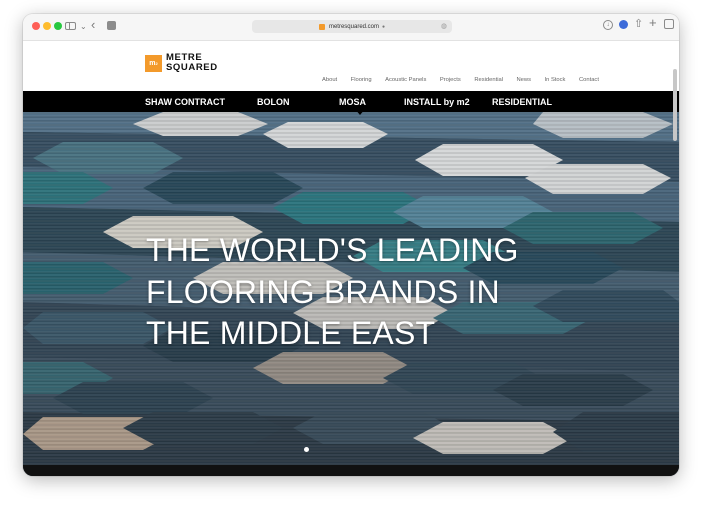  I want to click on logo-text: METRE SQUARED, so click(192, 63).